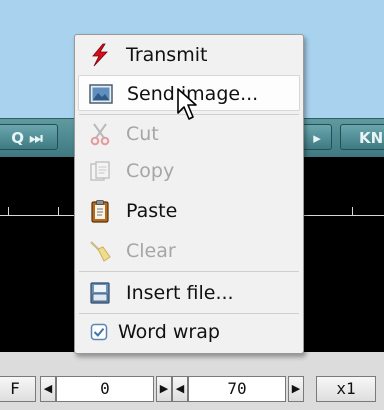 The width and height of the screenshot is (384, 410). I want to click on broom-icon, so click(100, 251).